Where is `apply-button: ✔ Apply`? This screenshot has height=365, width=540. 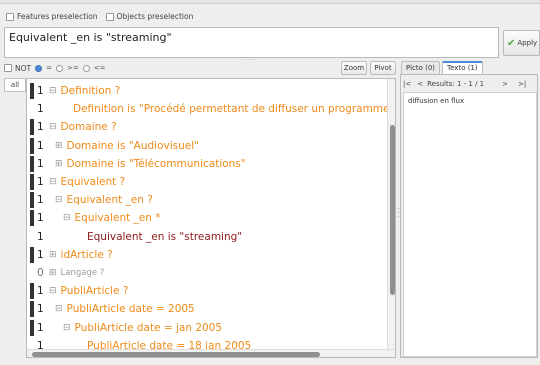
apply-button: ✔ Apply is located at coordinates (521, 43).